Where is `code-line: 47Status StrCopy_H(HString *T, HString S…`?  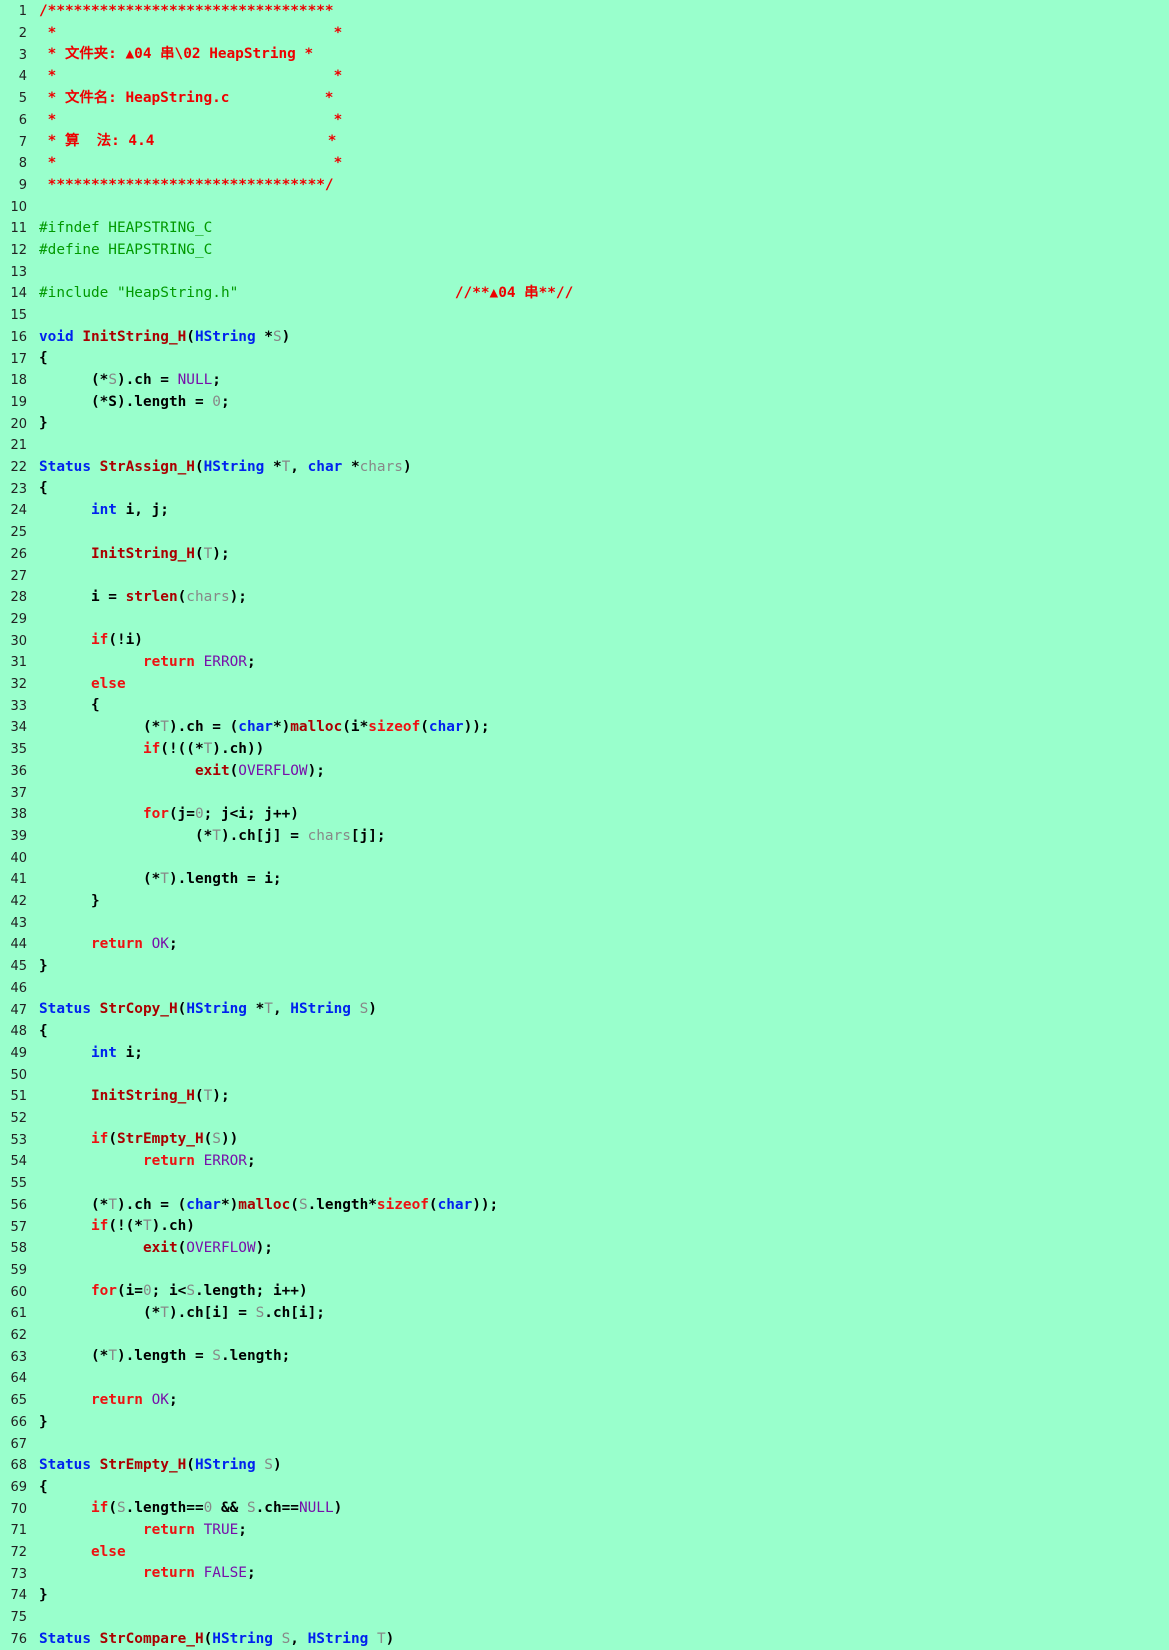 code-line: 47Status StrCopy_H(HString *T, HString S… is located at coordinates (584, 1010).